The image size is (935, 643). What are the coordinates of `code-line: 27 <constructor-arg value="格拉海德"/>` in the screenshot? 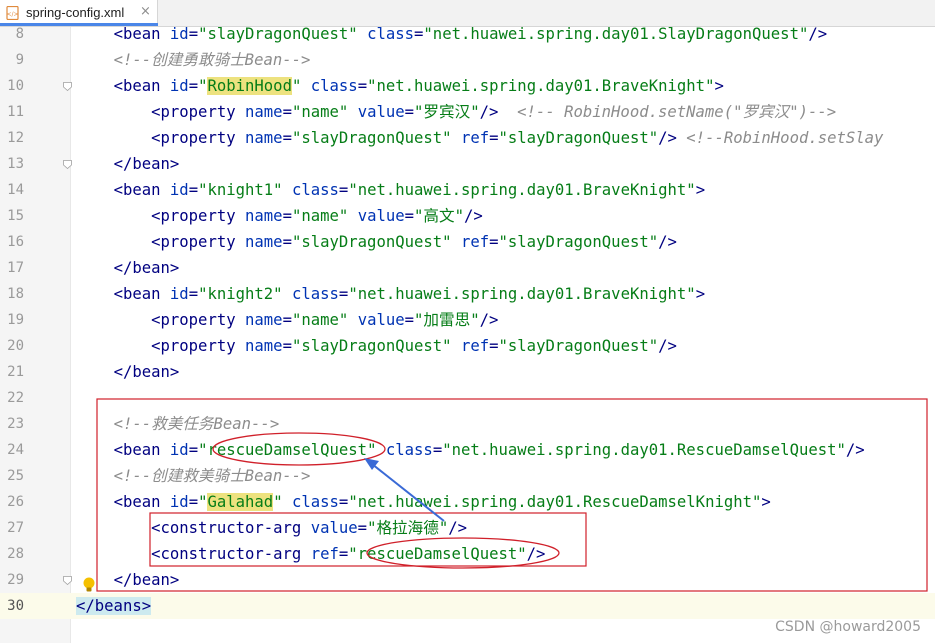 It's located at (467, 528).